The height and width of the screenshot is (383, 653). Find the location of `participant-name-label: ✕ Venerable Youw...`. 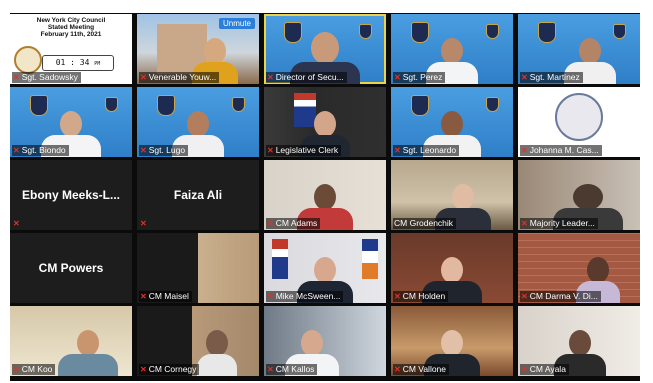

participant-name-label: ✕ Venerable Youw... is located at coordinates (179, 77).